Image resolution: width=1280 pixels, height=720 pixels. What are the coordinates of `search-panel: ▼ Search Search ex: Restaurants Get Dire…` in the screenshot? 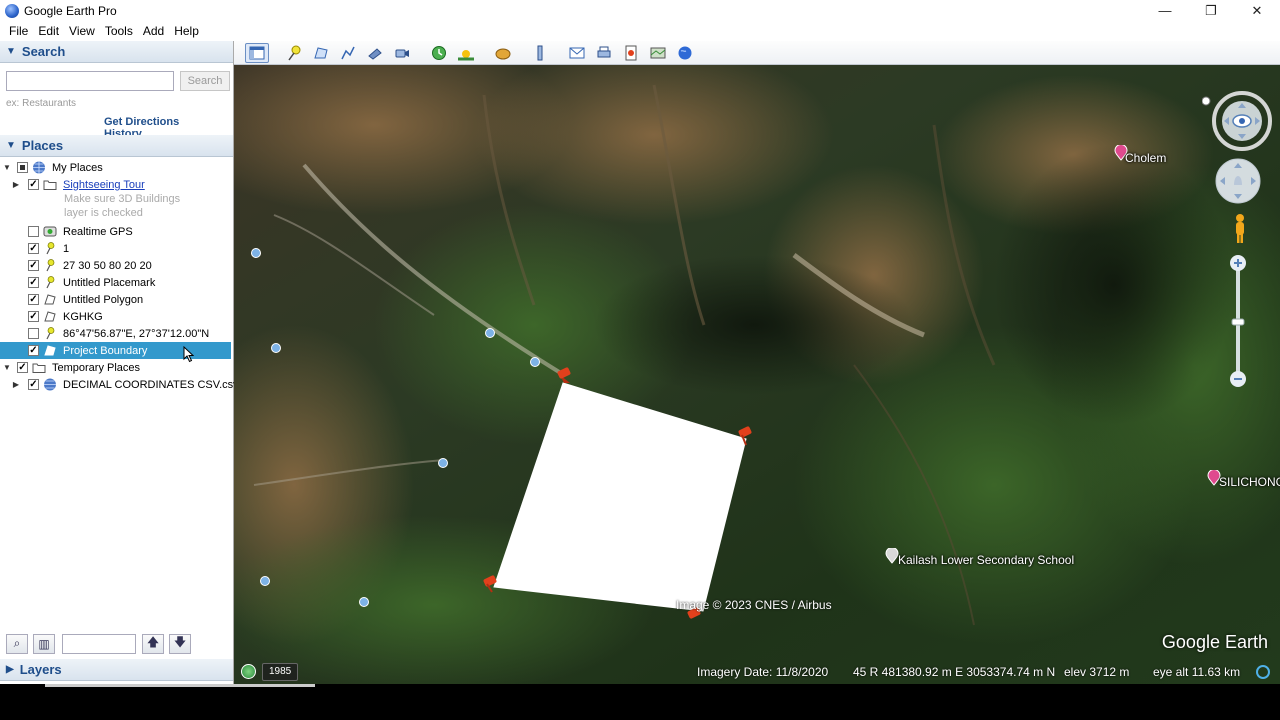 It's located at (116, 90).